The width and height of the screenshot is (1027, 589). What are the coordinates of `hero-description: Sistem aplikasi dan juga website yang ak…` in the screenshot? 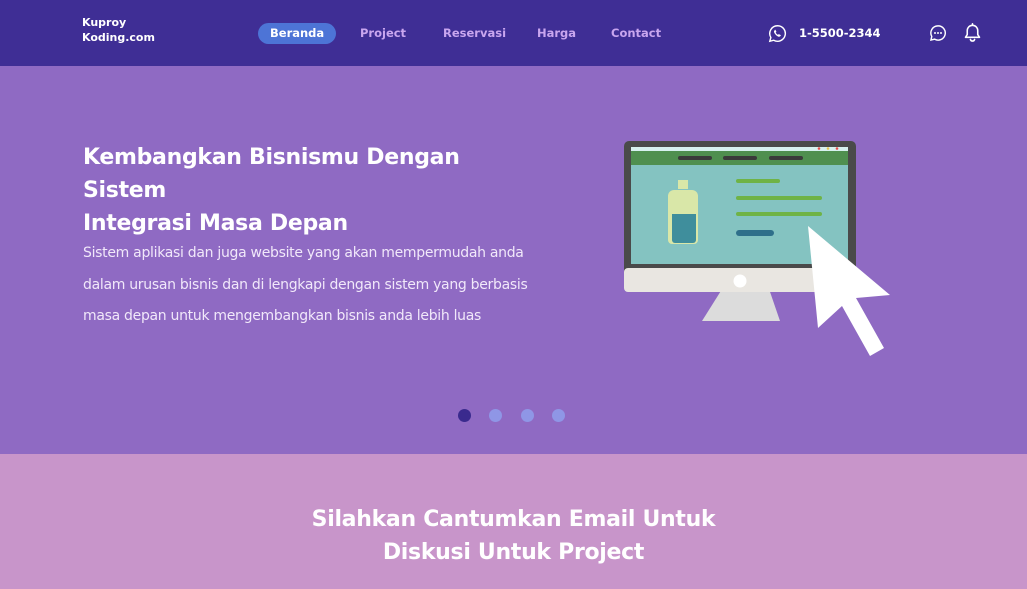 It's located at (308, 285).